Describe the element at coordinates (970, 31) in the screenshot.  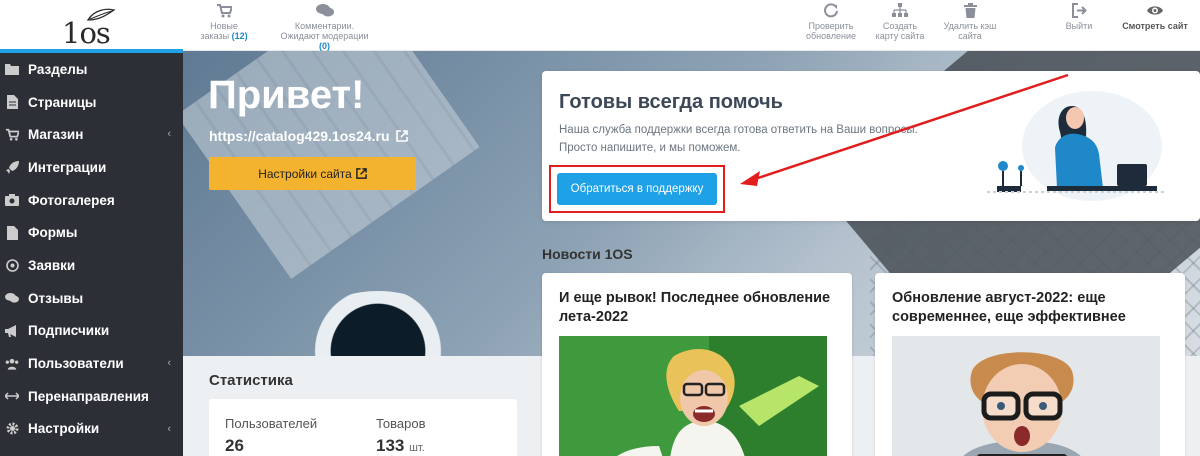
I see `clear-cache-label: Удалить кэш сайта` at that location.